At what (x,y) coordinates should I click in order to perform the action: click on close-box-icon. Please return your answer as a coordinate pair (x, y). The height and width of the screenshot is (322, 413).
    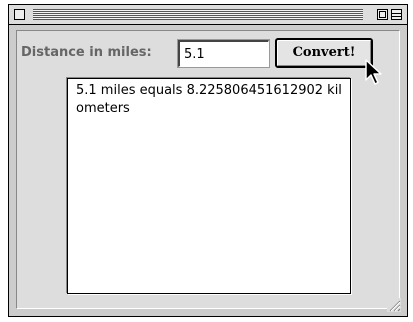
    Looking at the image, I should click on (19, 14).